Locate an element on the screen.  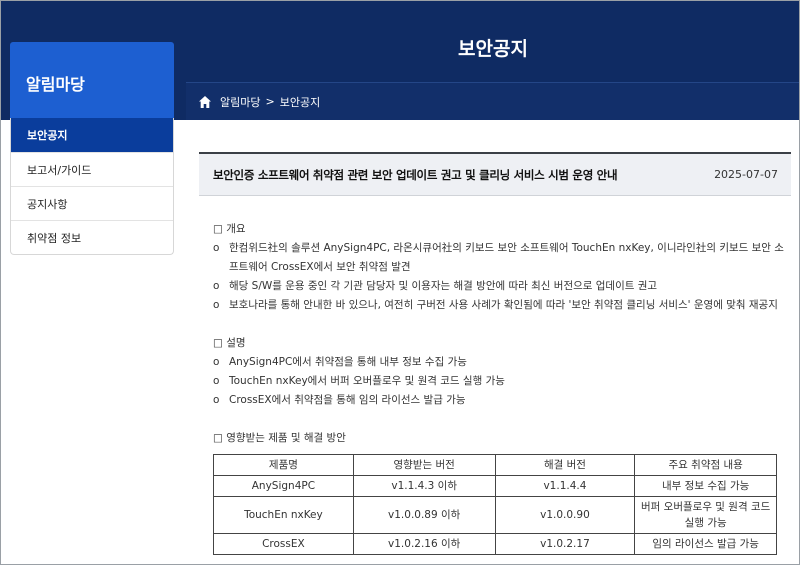
table-cell: TouchEn nxKey is located at coordinates (283, 515).